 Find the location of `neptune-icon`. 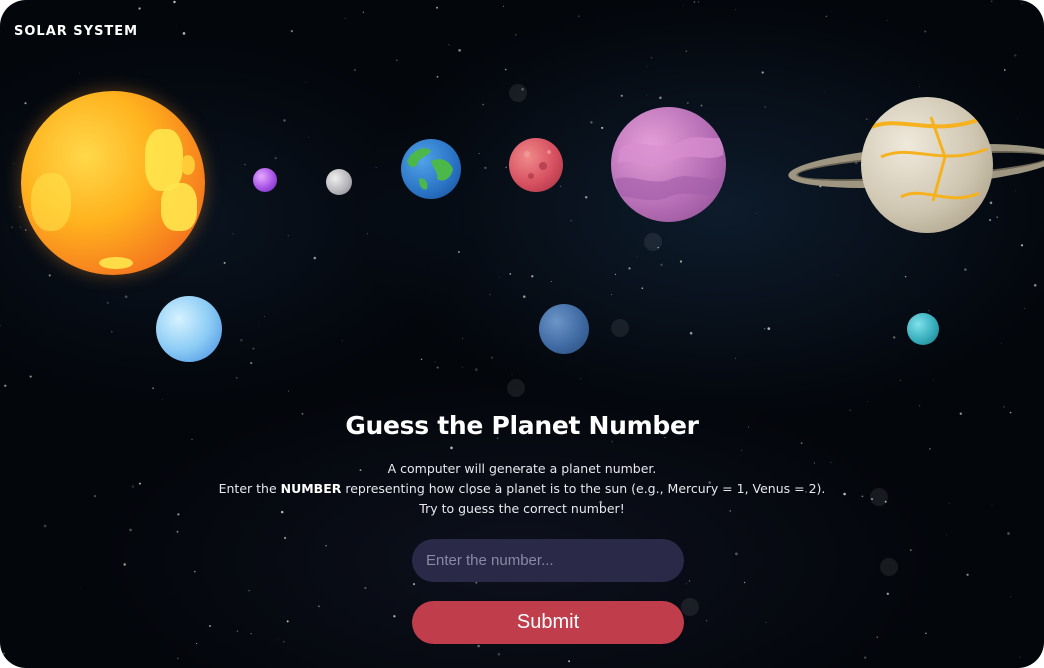

neptune-icon is located at coordinates (564, 329).